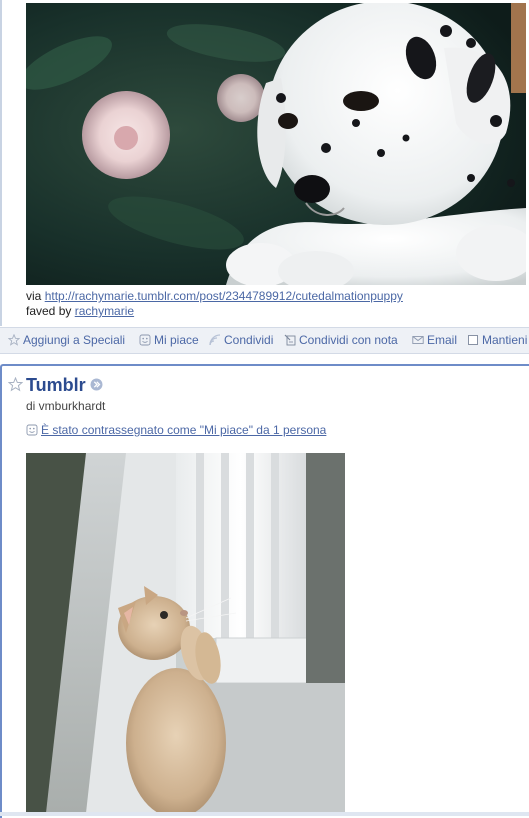  I want to click on item-left-border, so click(1, 163).